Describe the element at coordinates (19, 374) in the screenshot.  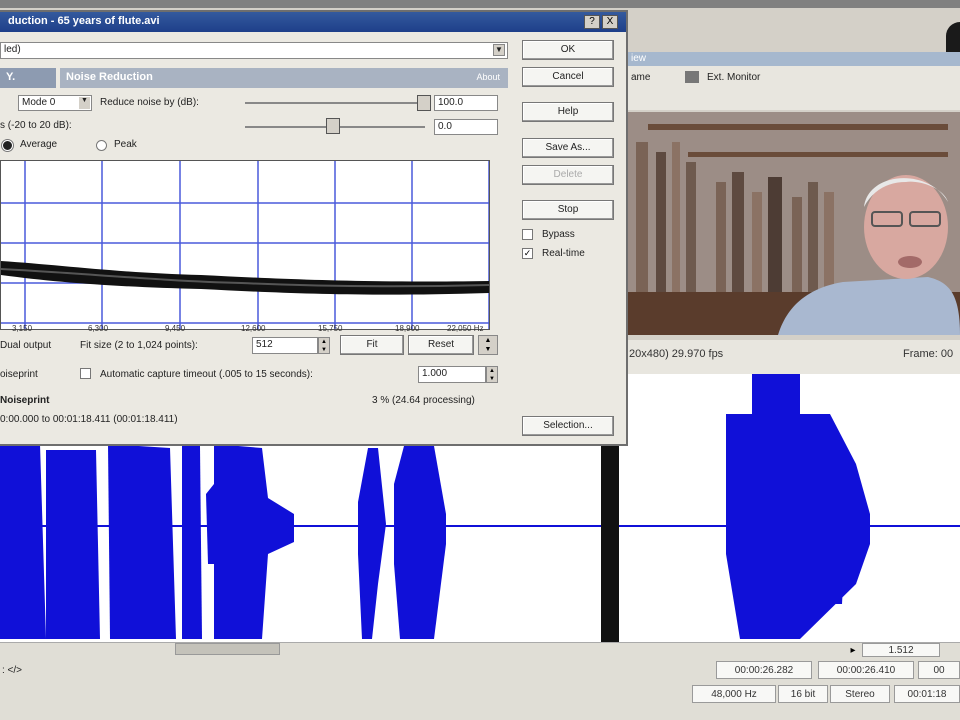
I see `noiseprint-label: oiseprint` at that location.